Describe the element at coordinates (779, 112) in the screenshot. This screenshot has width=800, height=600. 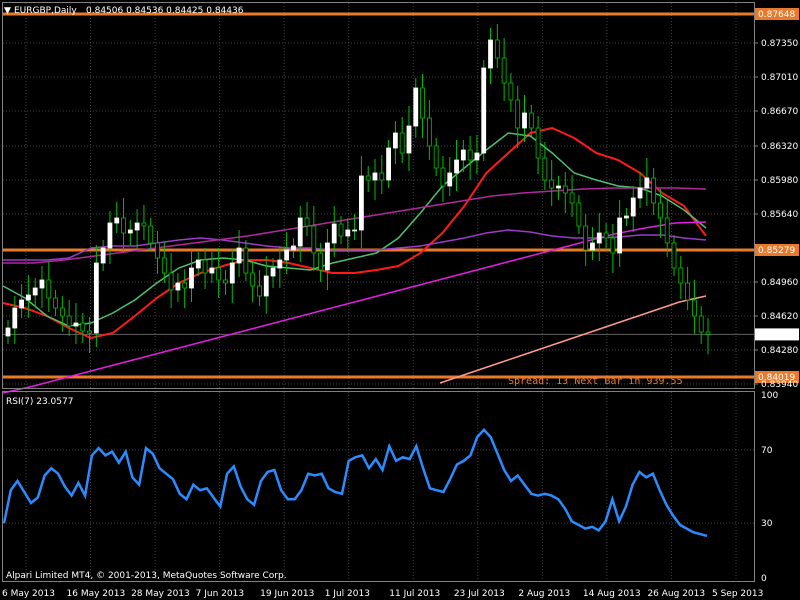
I see `y-axis-label: 0.86670` at that location.